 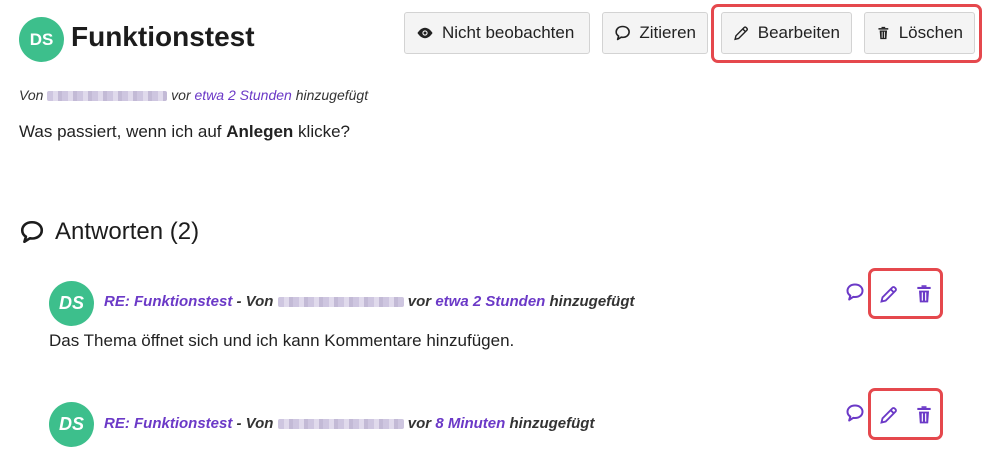 I want to click on highlight-box-toolbar, so click(x=846, y=33).